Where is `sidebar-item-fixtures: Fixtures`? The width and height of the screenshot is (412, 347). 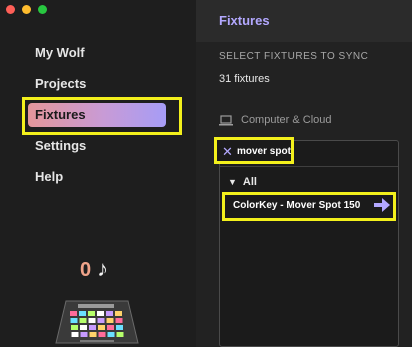 sidebar-item-fixtures: Fixtures is located at coordinates (97, 115).